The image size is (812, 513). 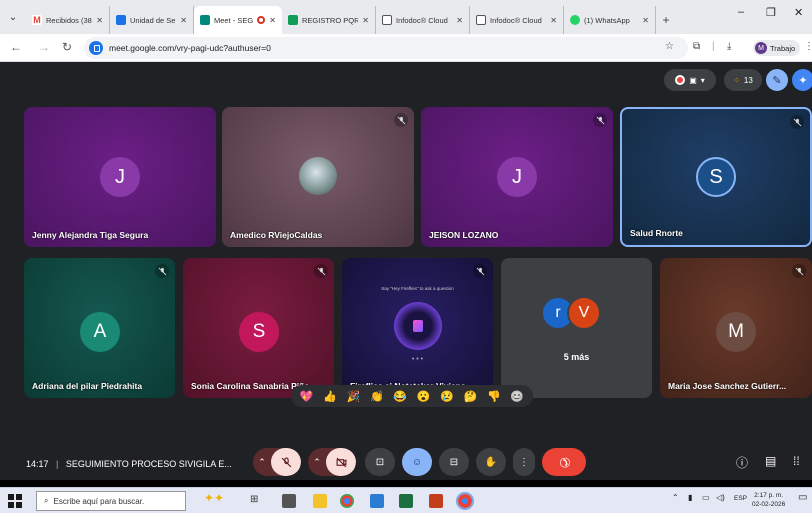 I want to click on participant-tile: A Adriana del pilar Piedrahita, so click(x=99, y=328).